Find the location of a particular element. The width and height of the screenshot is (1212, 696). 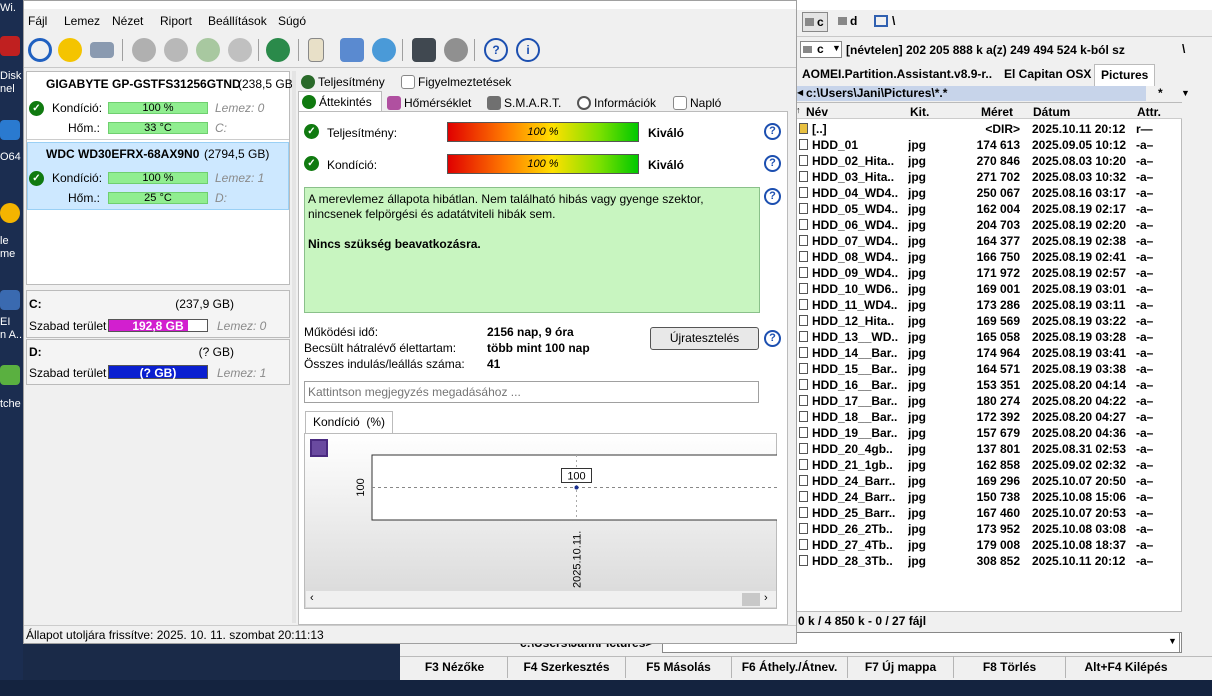

send-report-icon is located at coordinates (352, 50).